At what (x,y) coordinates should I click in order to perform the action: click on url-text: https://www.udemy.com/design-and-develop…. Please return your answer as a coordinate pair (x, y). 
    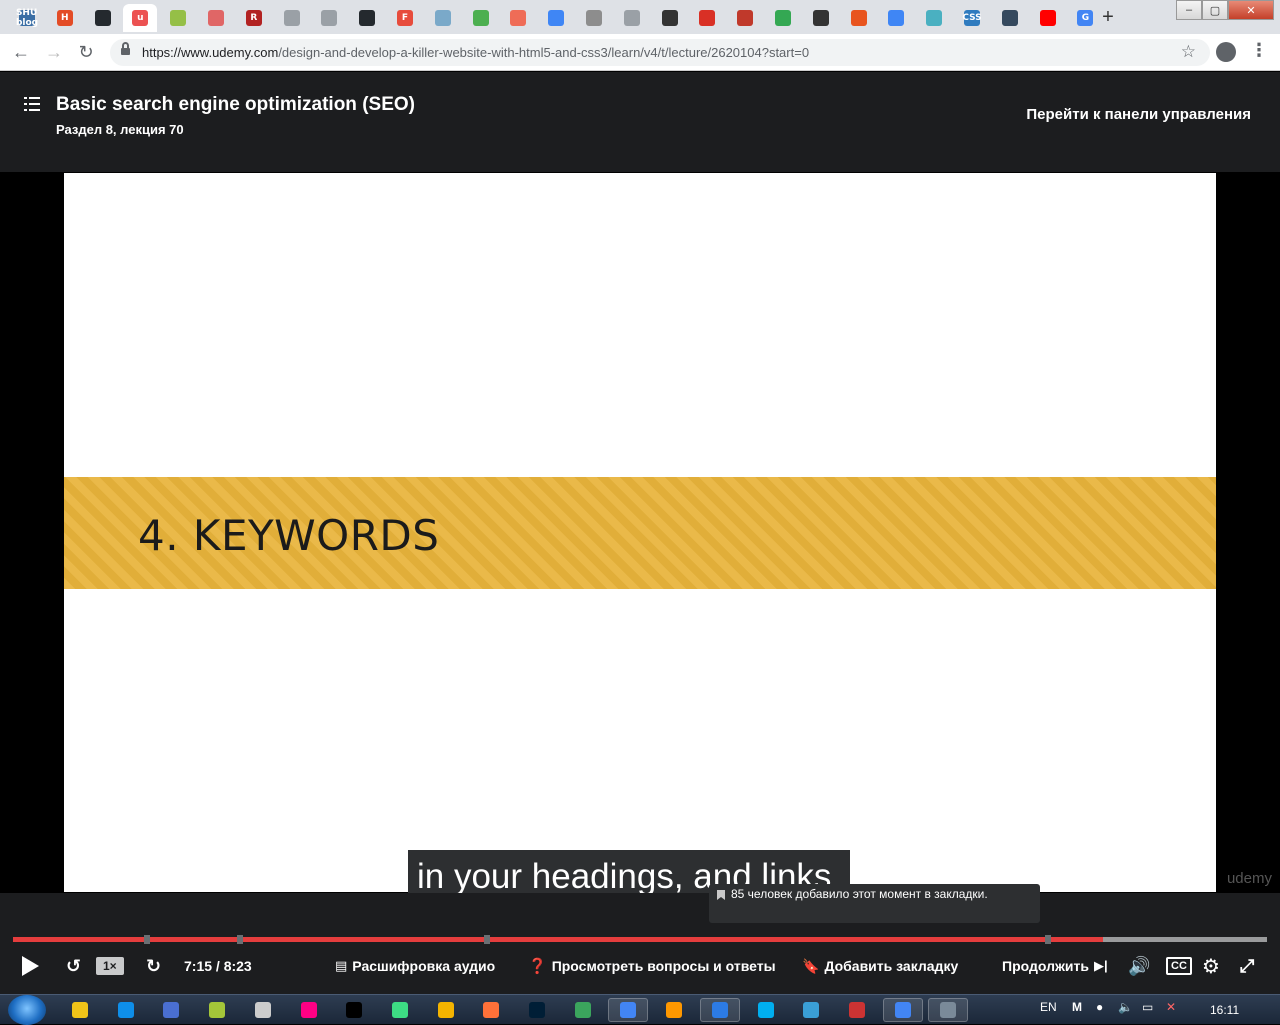
    Looking at the image, I should click on (475, 52).